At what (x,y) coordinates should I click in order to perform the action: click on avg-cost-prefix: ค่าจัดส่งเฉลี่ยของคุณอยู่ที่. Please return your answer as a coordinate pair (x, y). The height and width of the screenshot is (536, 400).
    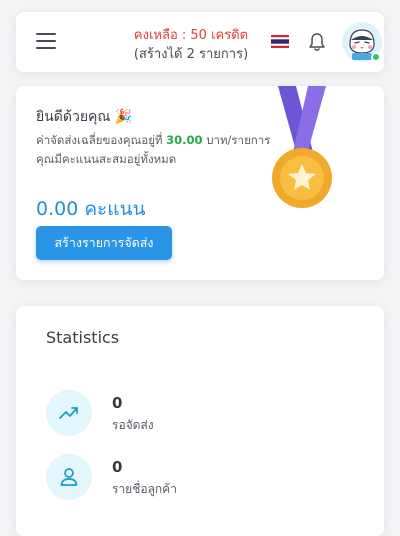
    Looking at the image, I should click on (99, 140).